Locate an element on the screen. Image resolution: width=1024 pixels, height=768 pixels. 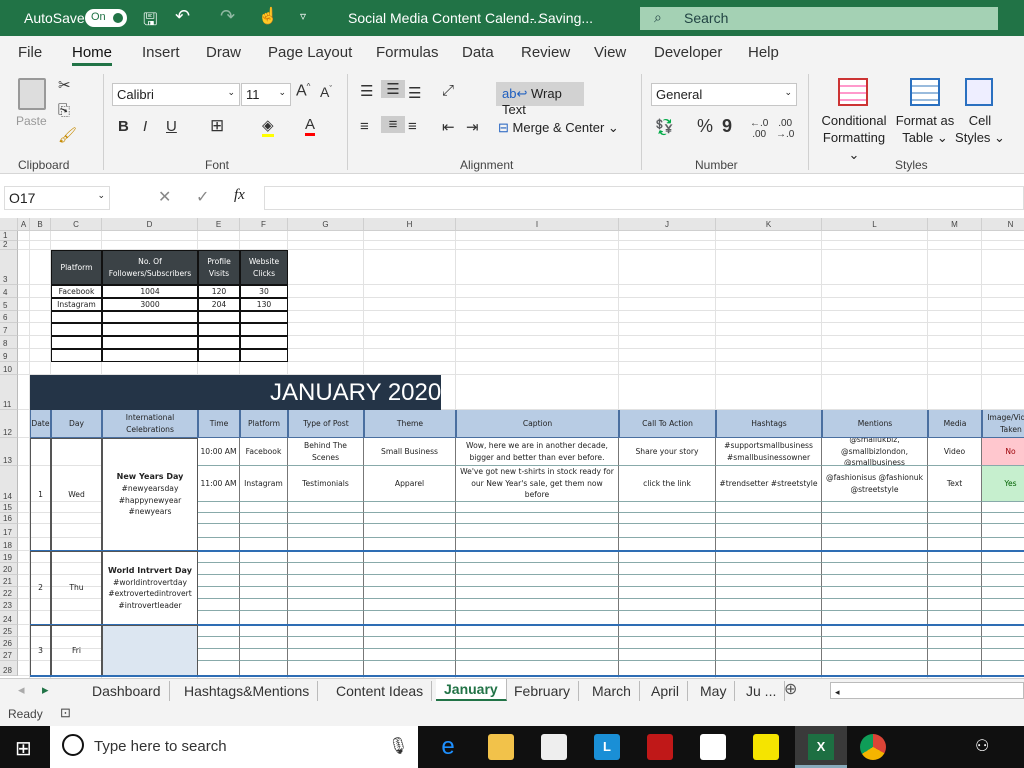
name-box: O17 ⌄ is located at coordinates (57, 198).